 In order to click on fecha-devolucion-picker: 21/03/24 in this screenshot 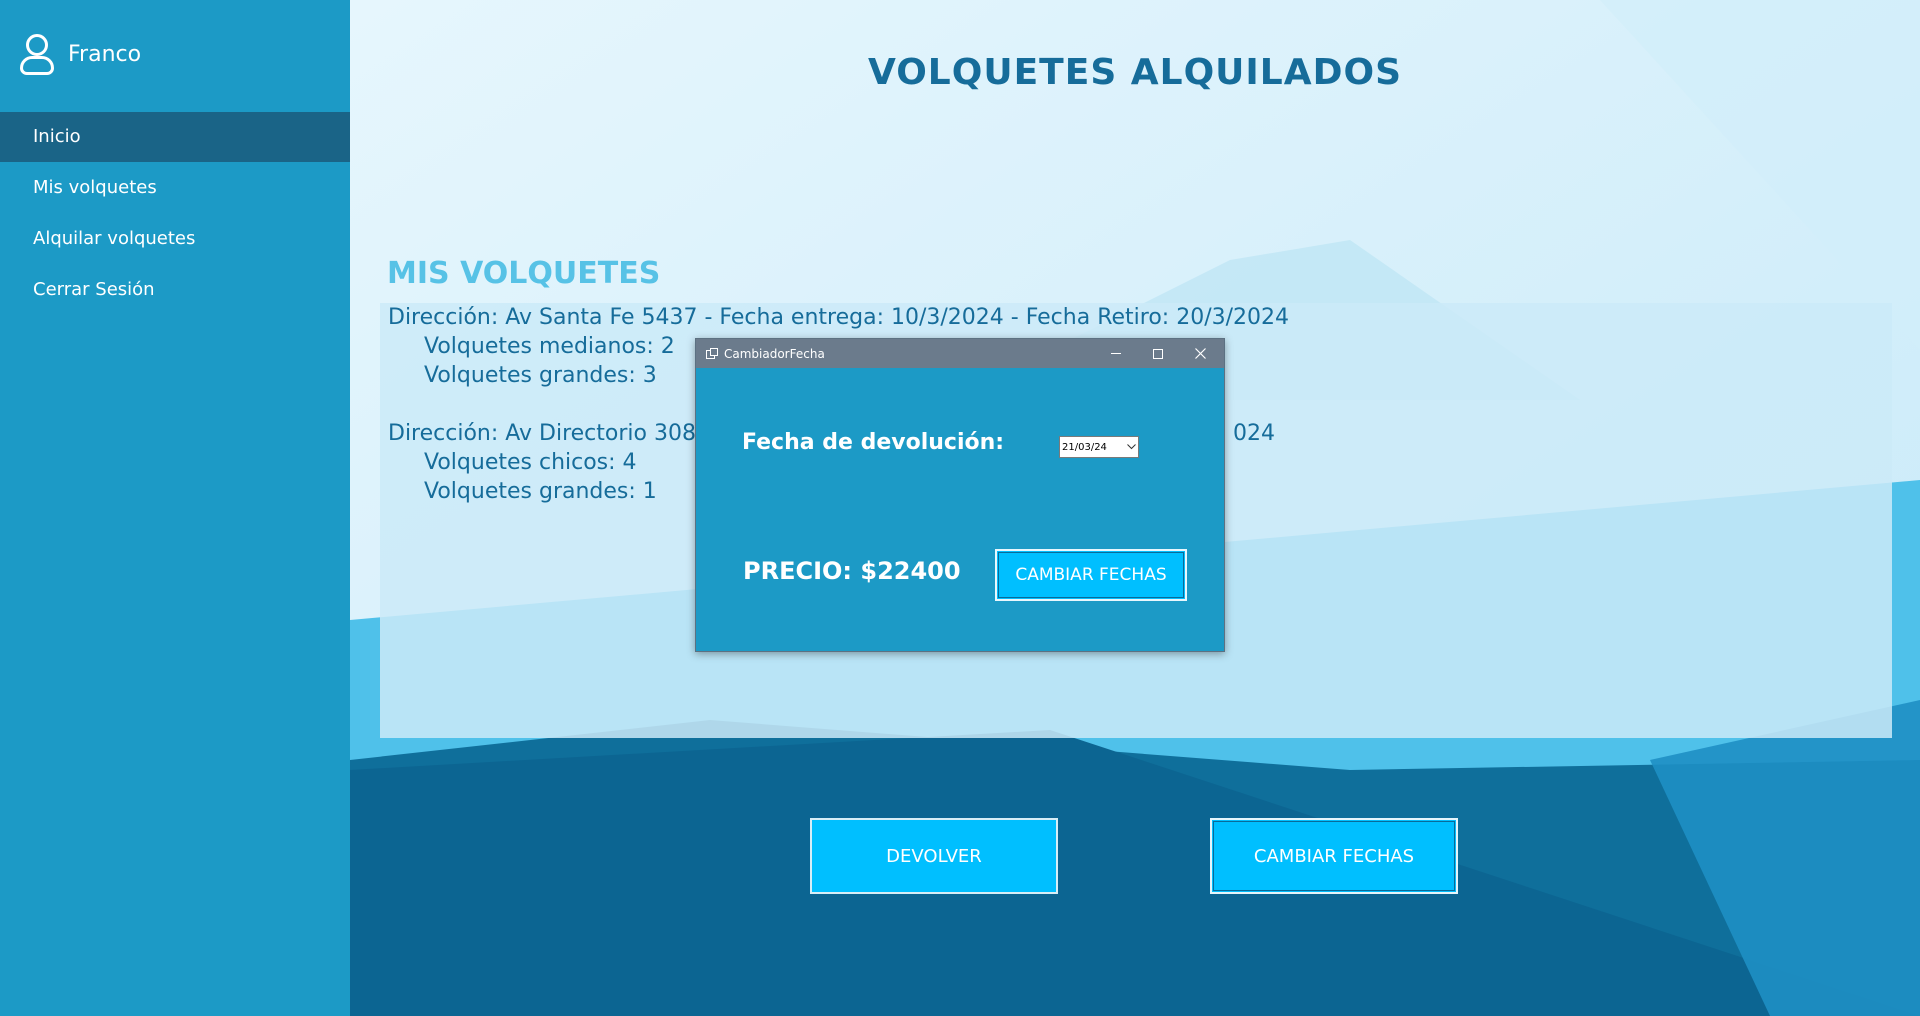, I will do `click(1099, 447)`.